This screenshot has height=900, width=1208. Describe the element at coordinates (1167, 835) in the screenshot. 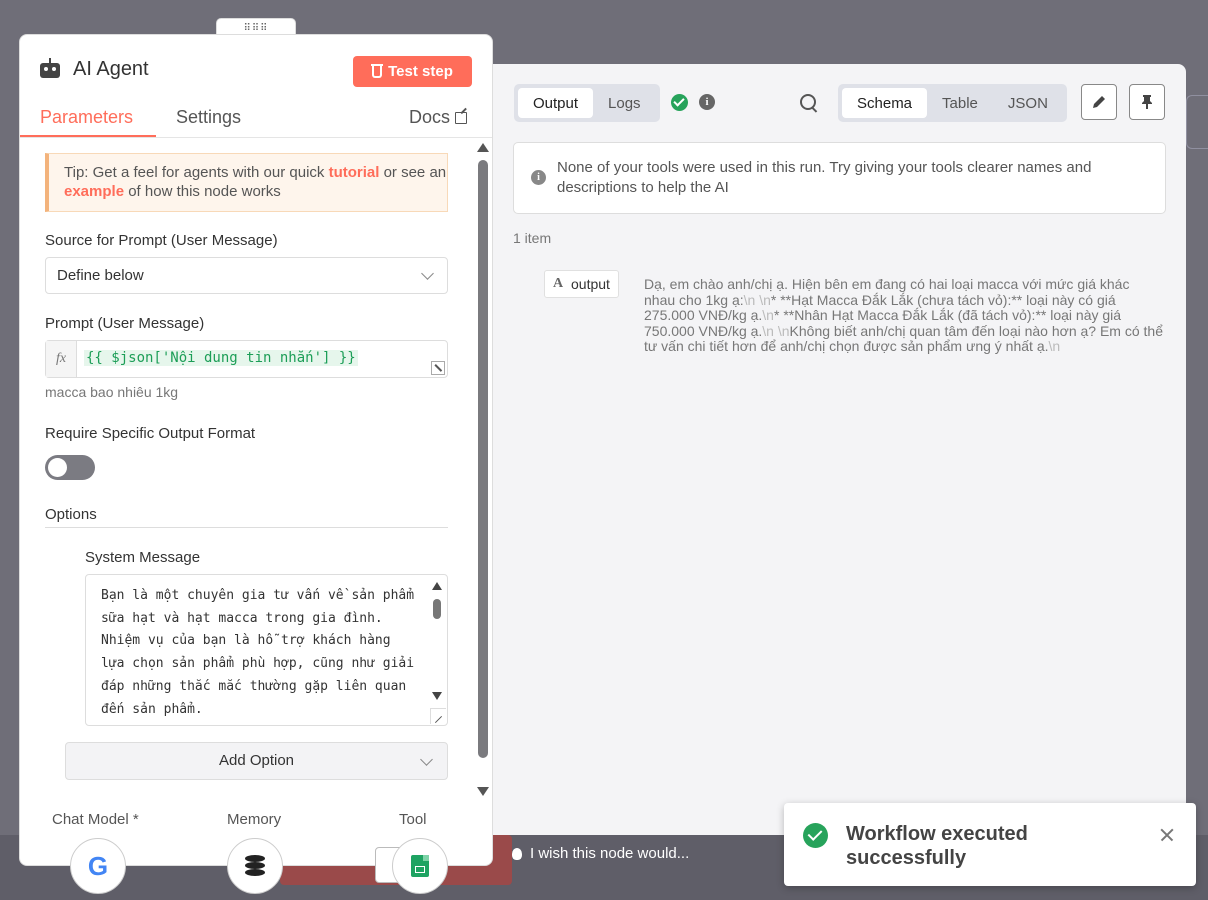

I see `close-icon` at that location.